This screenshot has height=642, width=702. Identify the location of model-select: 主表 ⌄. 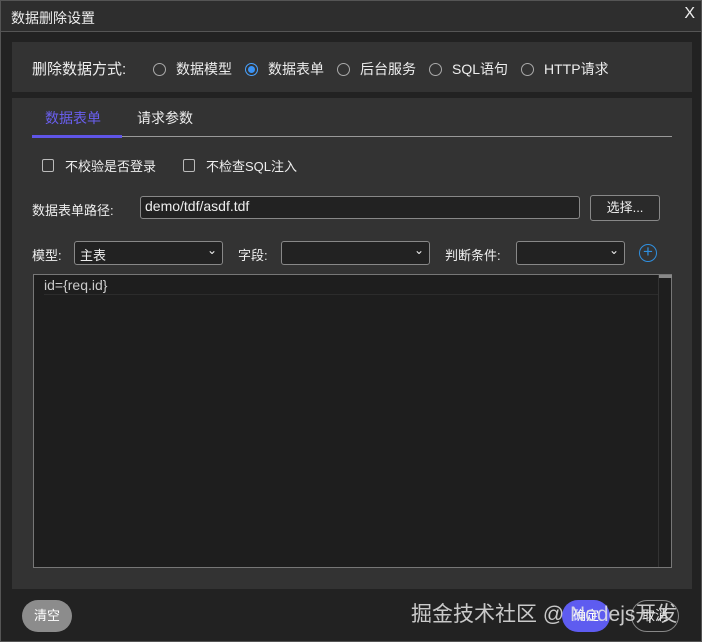
(148, 253).